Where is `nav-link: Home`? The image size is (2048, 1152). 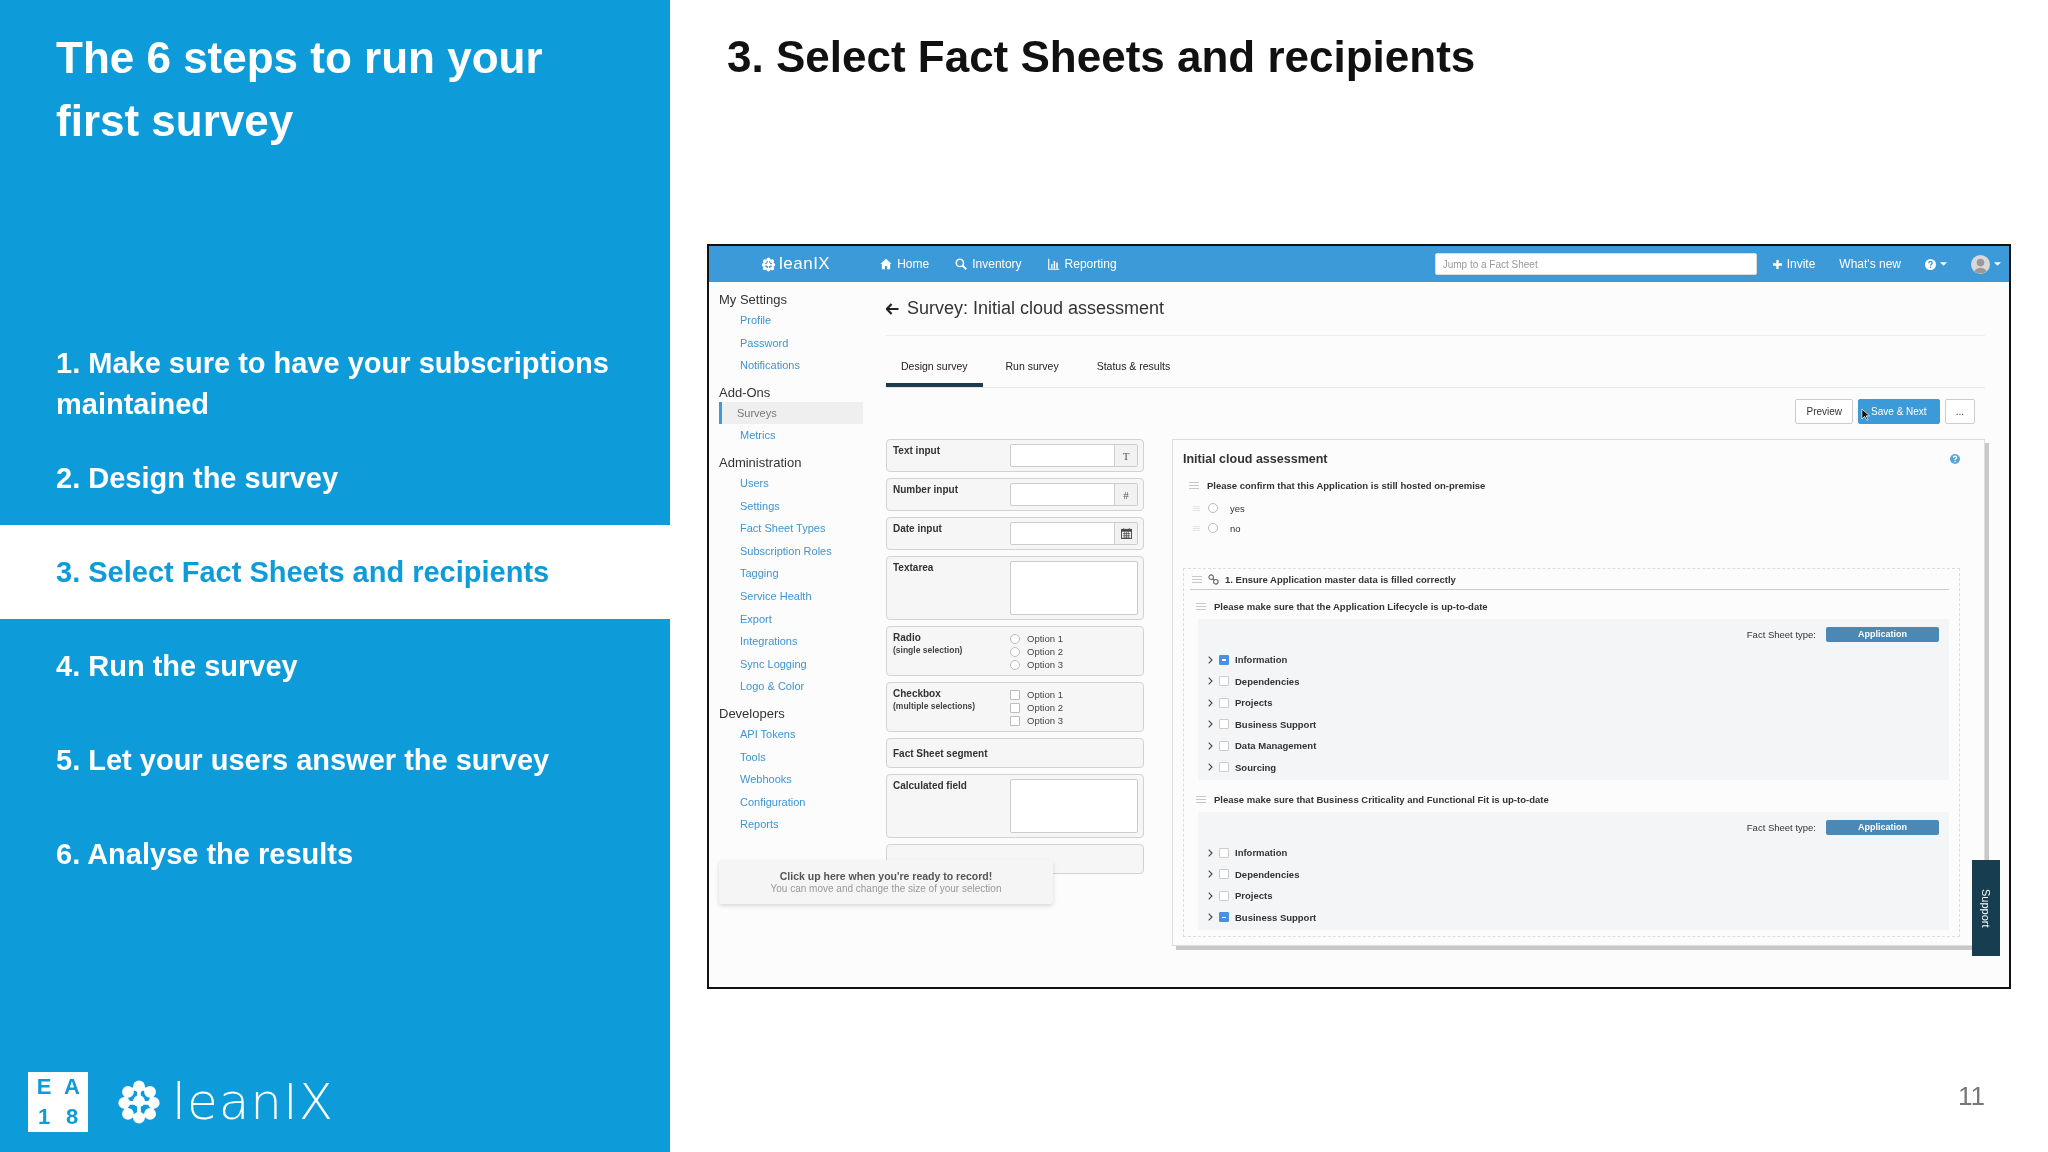 nav-link: Home is located at coordinates (905, 264).